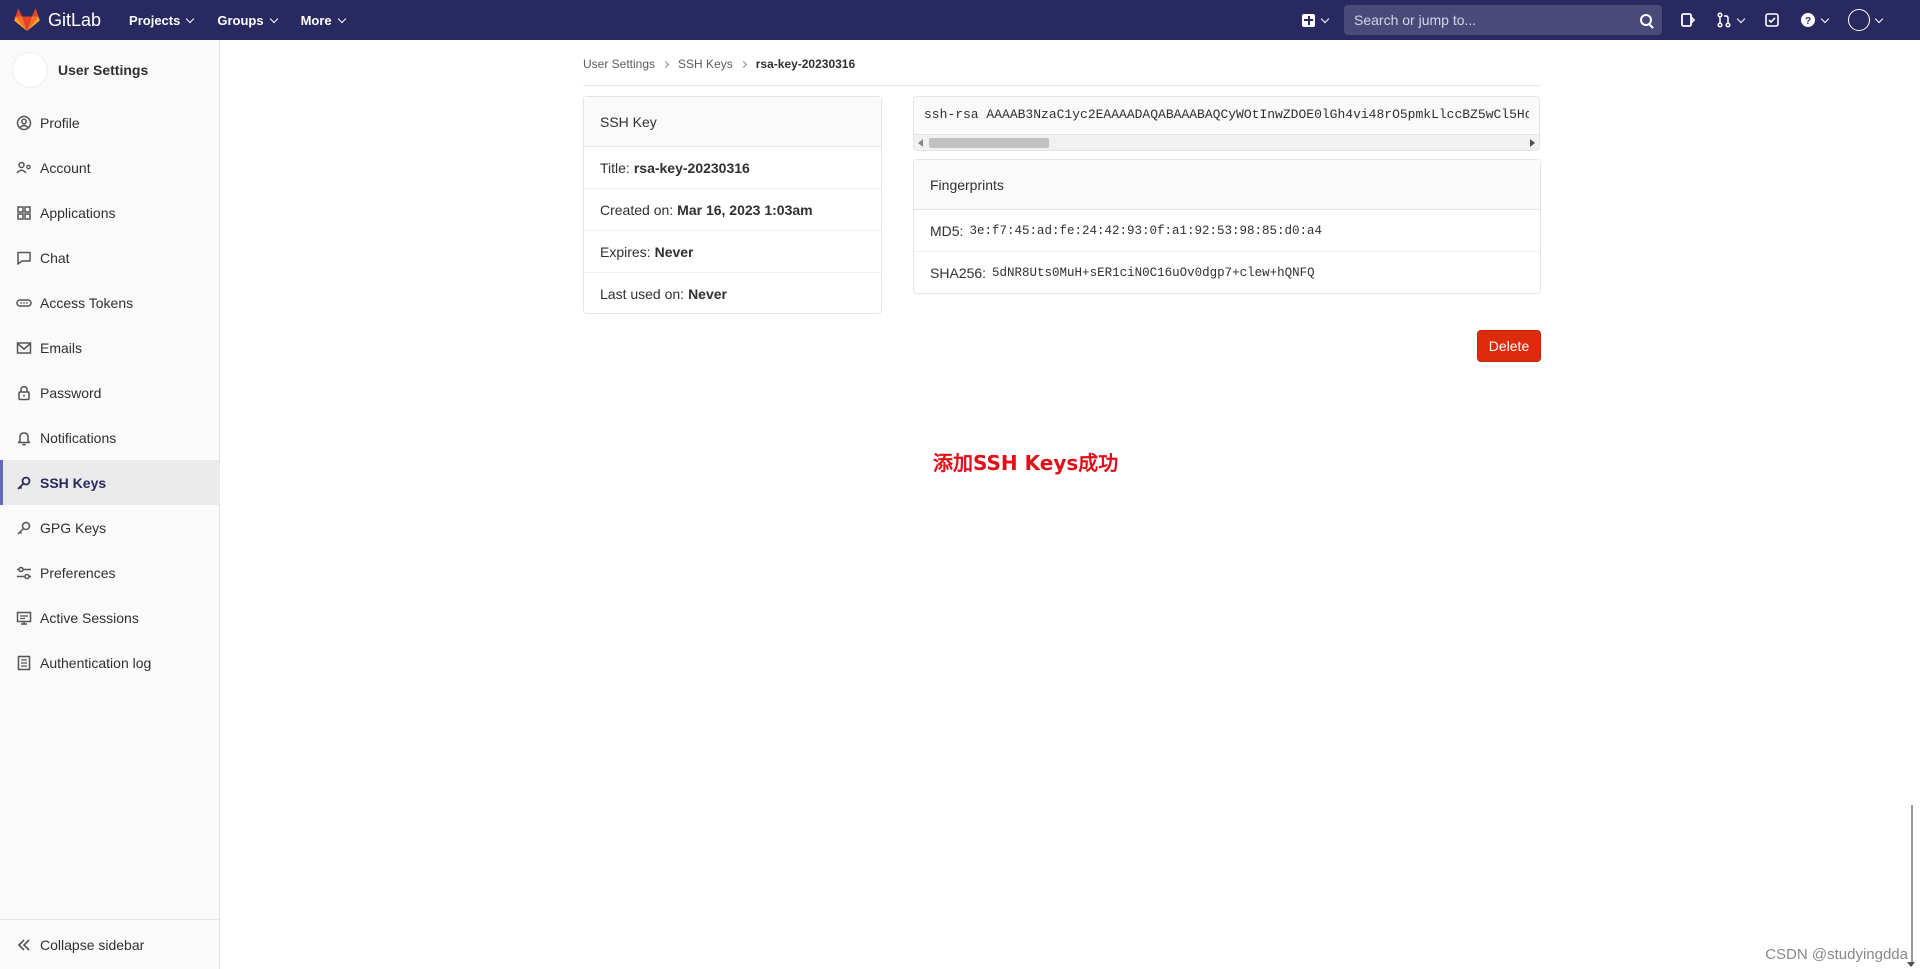 The width and height of the screenshot is (1920, 969). What do you see at coordinates (87, 302) in the screenshot?
I see `sidebar-item-label: Access Tokens` at bounding box center [87, 302].